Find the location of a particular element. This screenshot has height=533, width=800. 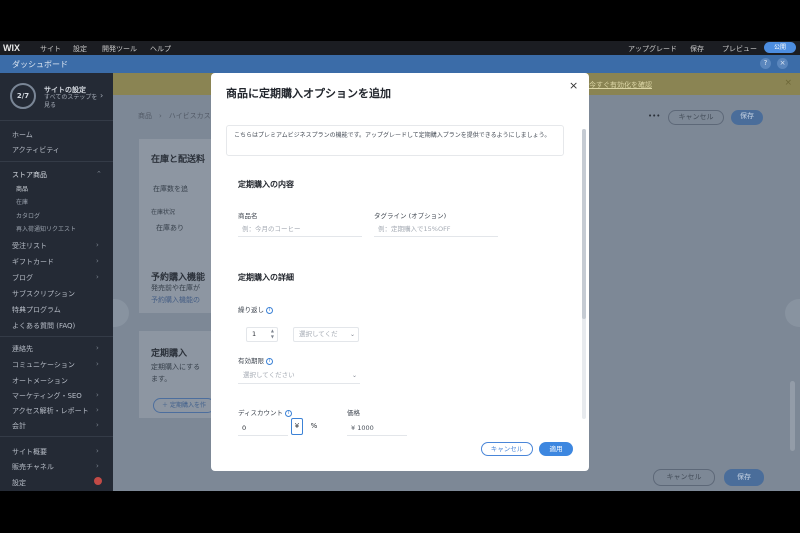

stepper-arrows-icon: ▲ ▼ is located at coordinates (272, 334).